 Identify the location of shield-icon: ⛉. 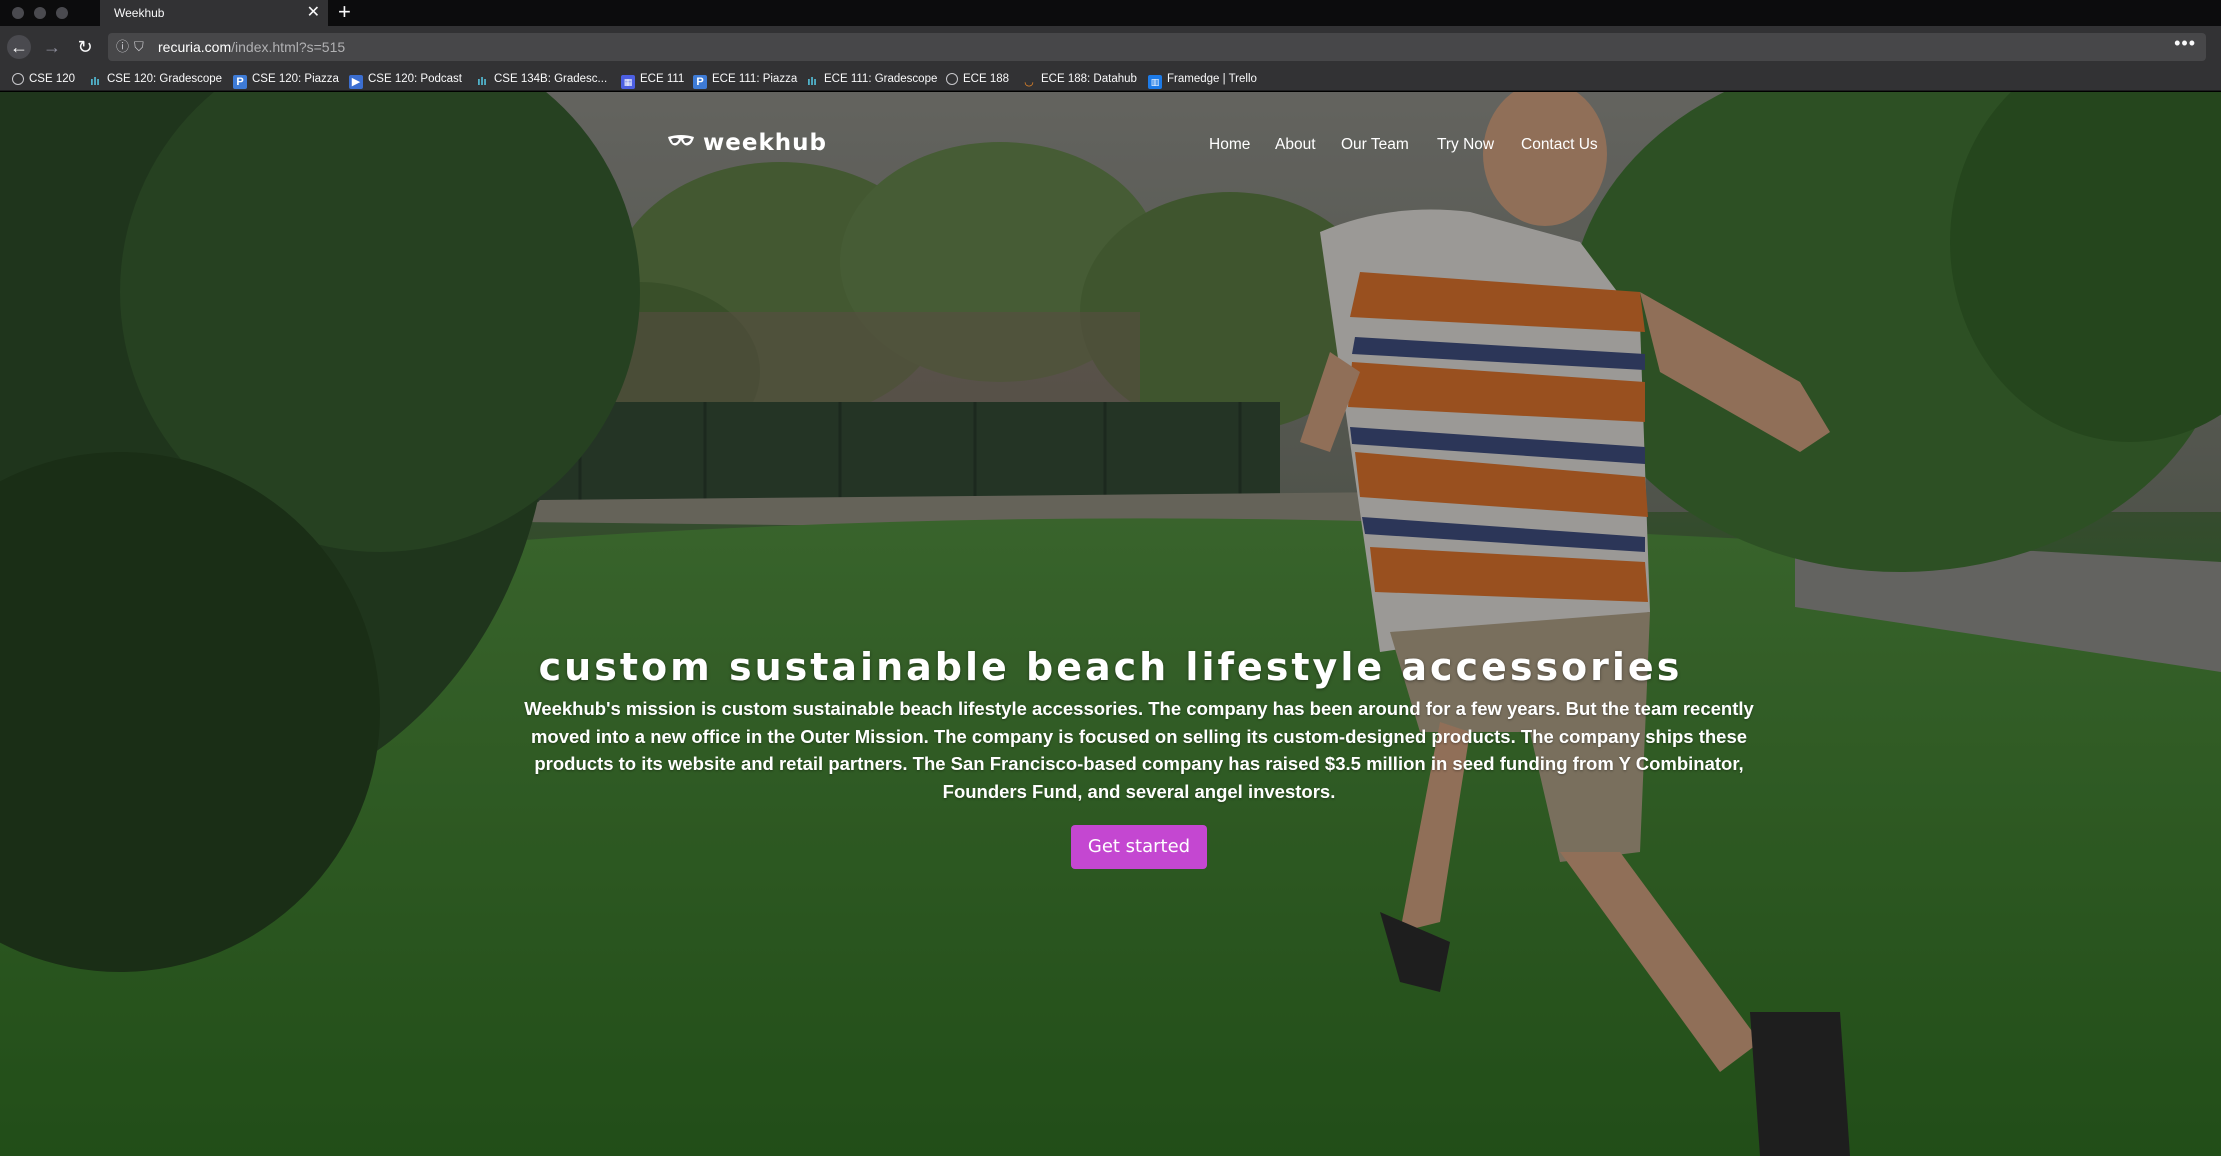
(139, 47).